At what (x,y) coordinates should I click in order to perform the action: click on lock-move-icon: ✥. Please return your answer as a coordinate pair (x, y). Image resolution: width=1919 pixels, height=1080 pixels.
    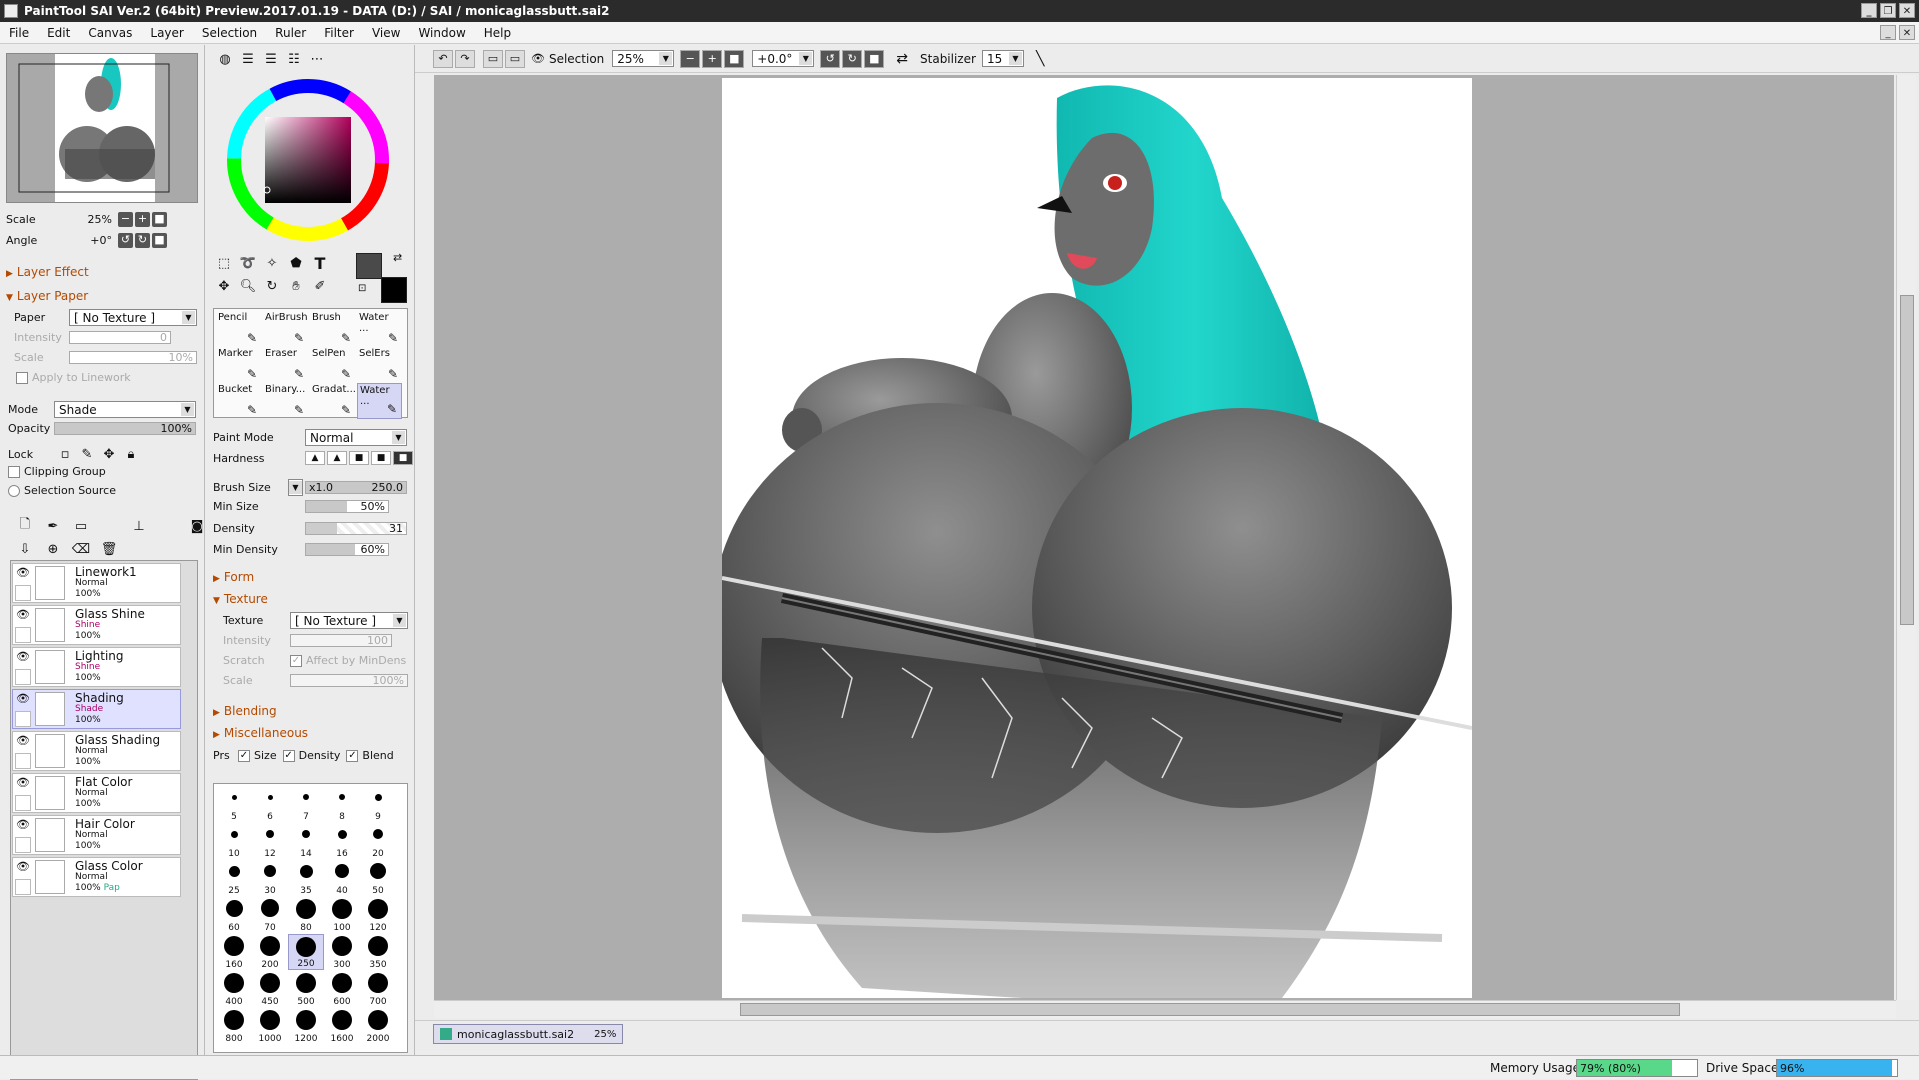
    Looking at the image, I should click on (109, 454).